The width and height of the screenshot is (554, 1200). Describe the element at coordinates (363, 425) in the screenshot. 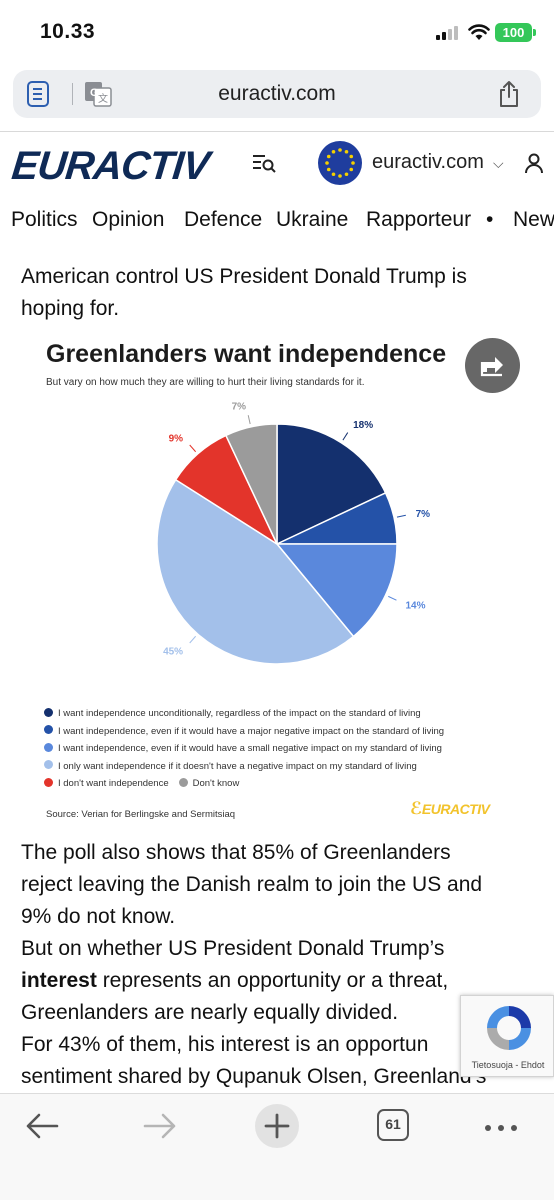

I see `pie-data-label: 18%` at that location.